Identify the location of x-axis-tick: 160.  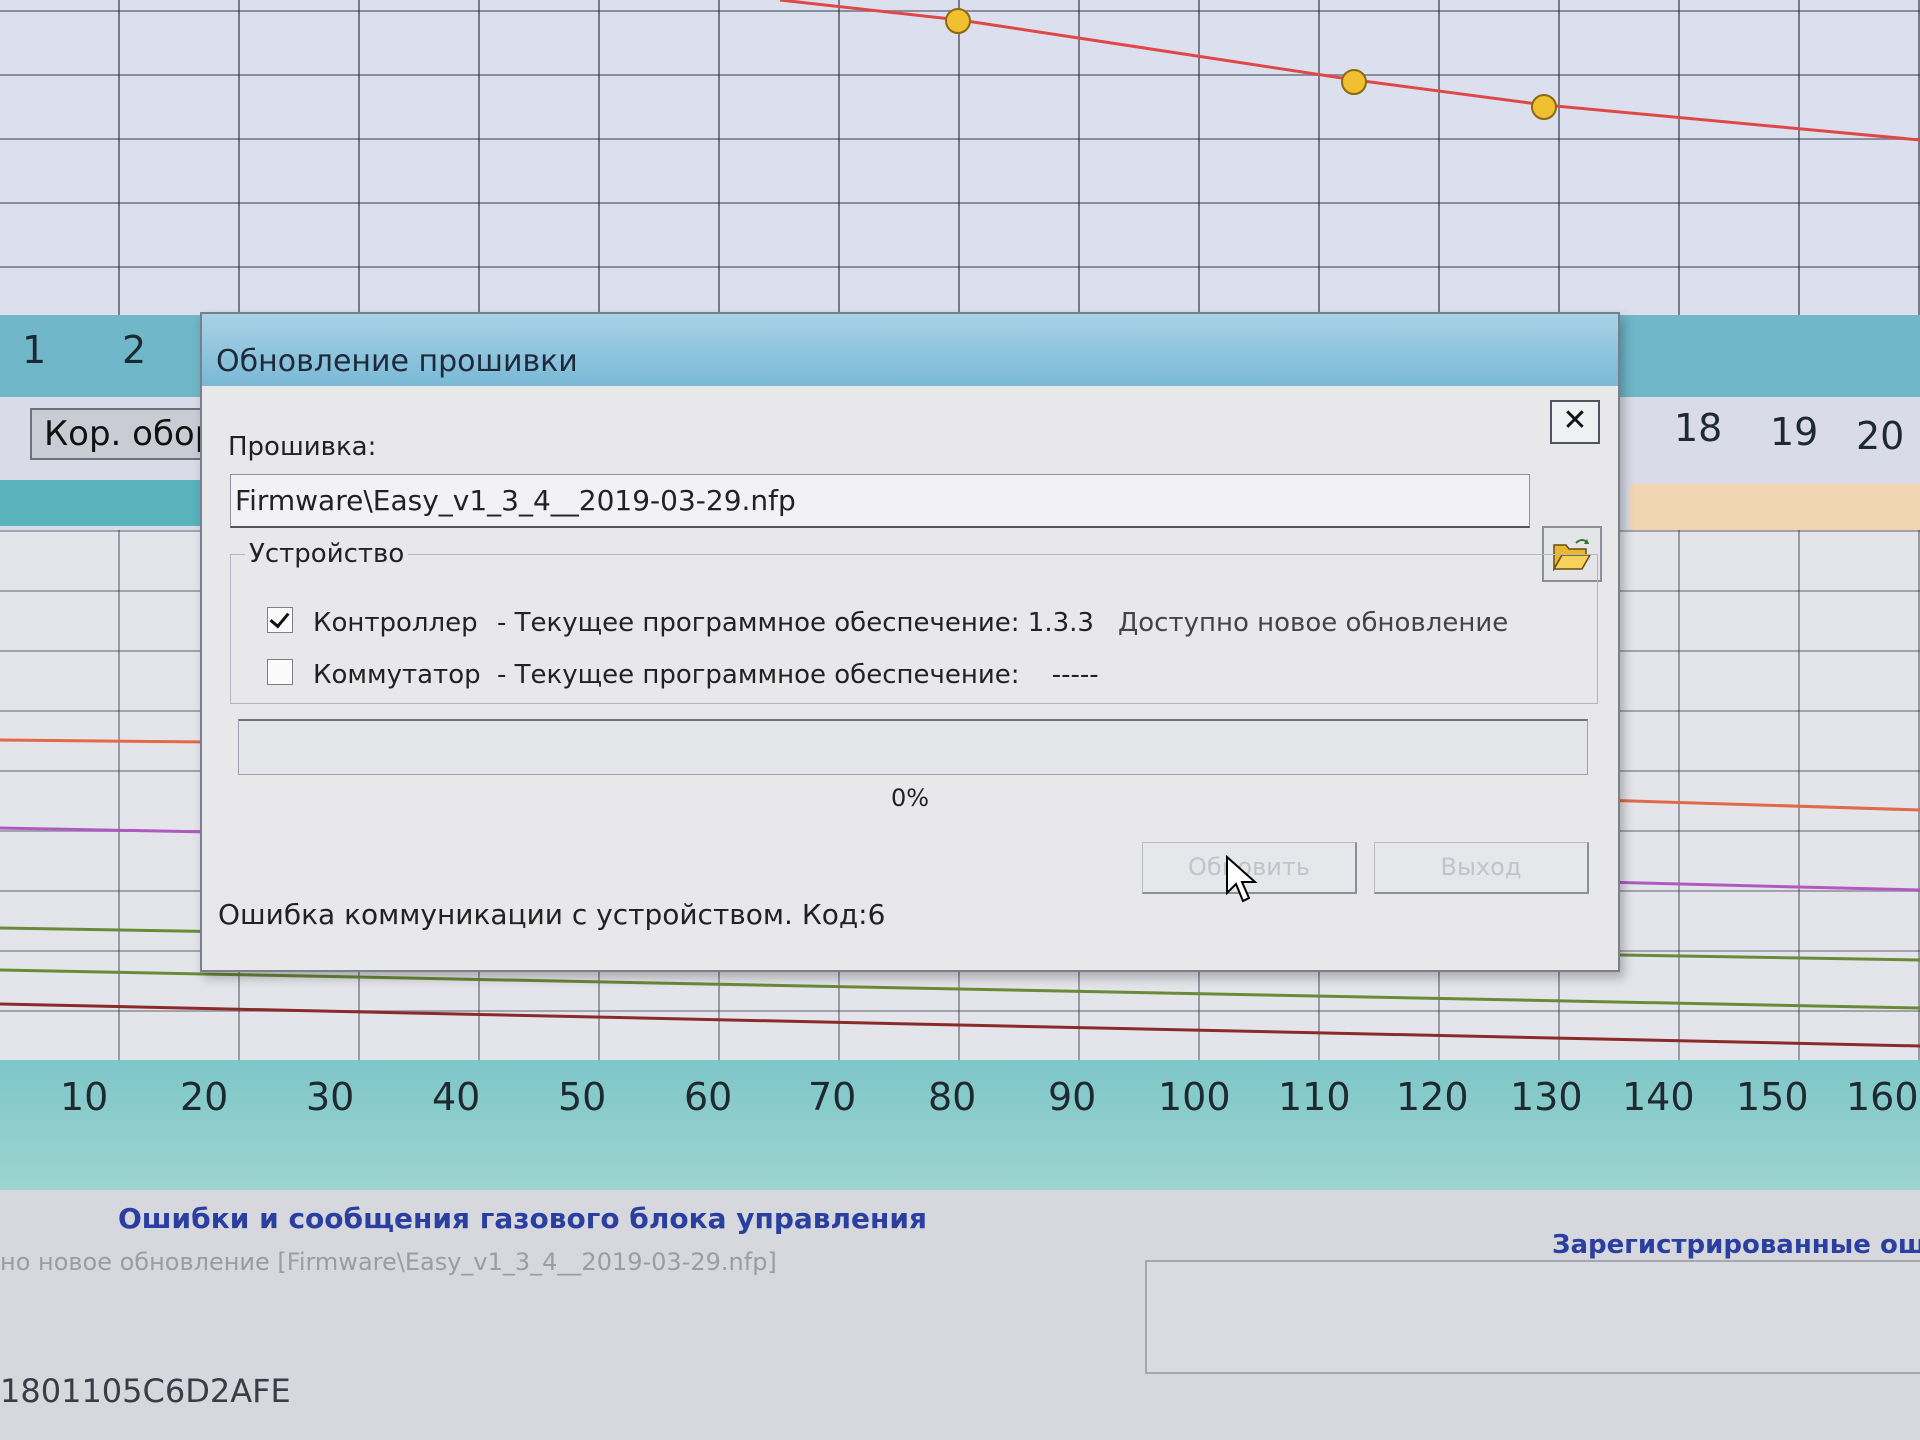
(1882, 1097).